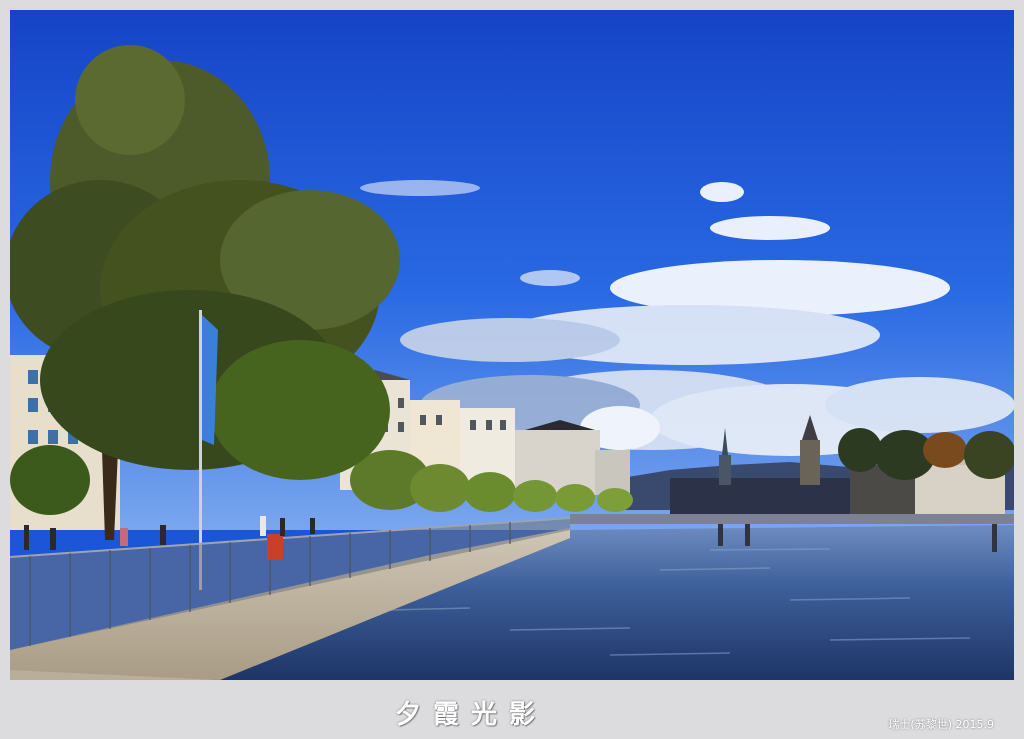 The image size is (1024, 739). Describe the element at coordinates (275, 547) in the screenshot. I see `red-bin` at that location.